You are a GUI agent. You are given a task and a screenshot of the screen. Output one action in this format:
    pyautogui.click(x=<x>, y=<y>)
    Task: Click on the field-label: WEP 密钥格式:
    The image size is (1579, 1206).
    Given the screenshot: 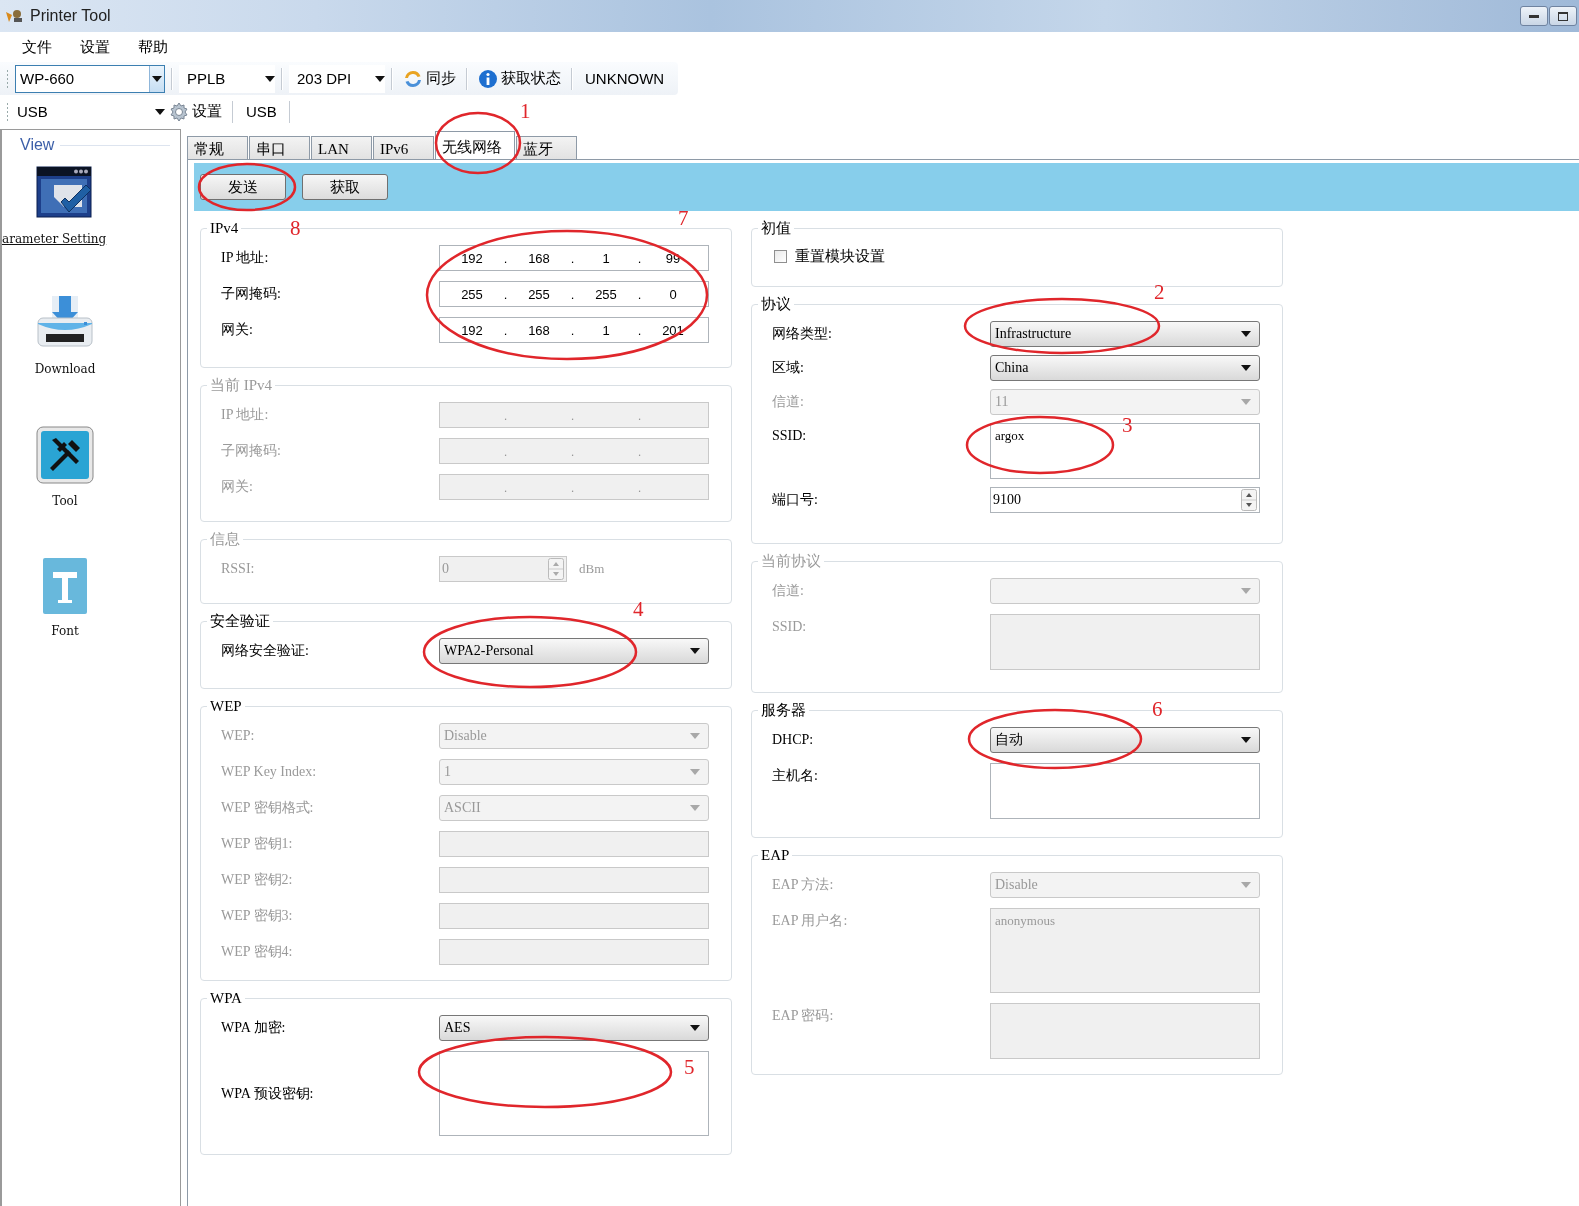 What is the action you would take?
    pyautogui.click(x=268, y=808)
    